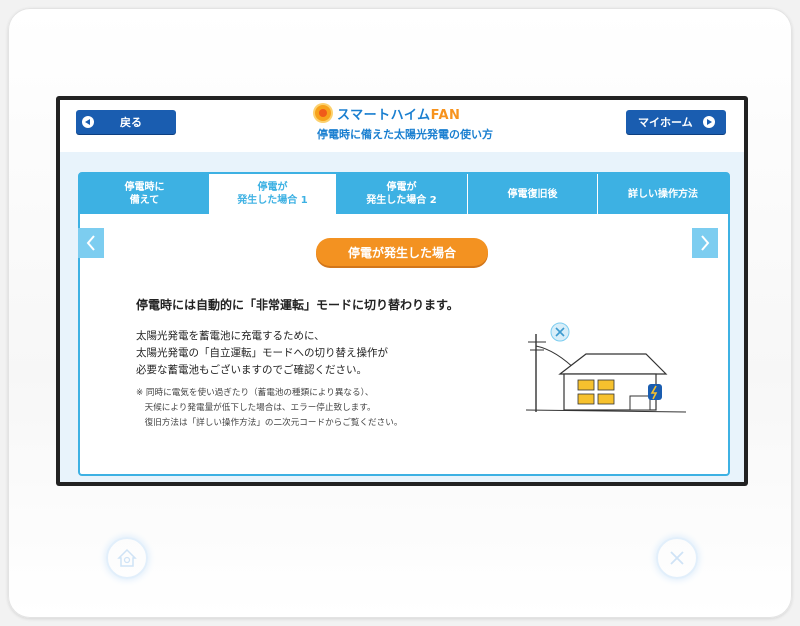  I want to click on app-name: スマートハイム, so click(384, 115).